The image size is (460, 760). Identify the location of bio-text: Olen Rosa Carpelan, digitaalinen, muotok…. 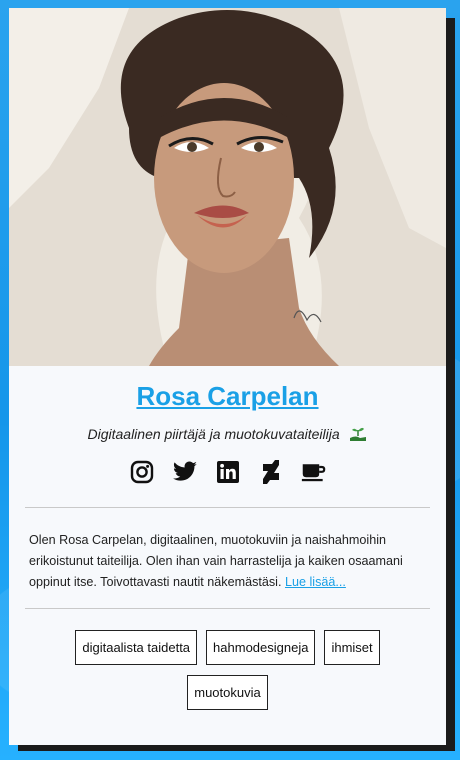
(216, 561).